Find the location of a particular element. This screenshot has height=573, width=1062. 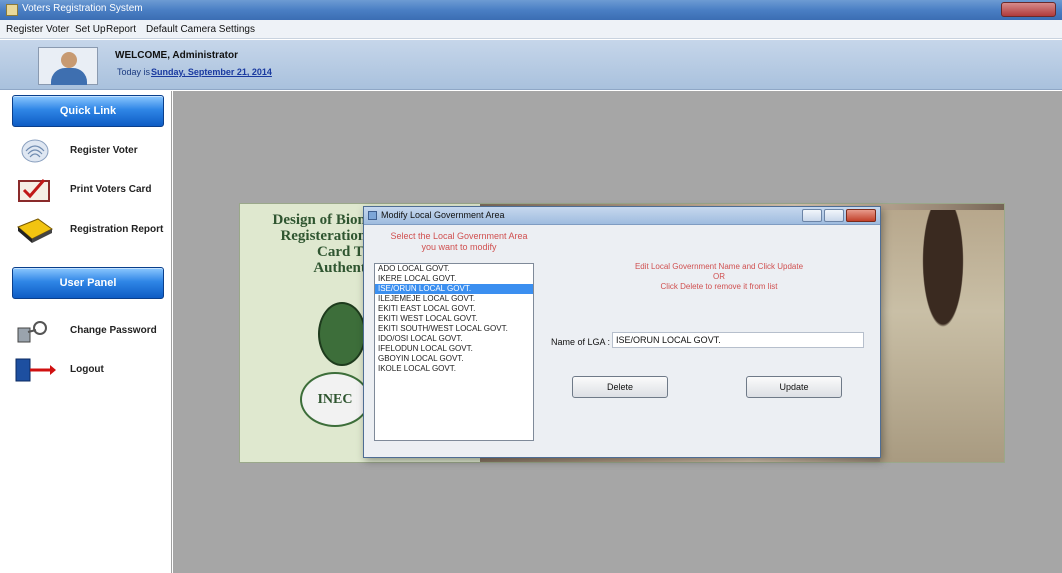

list-item: IDO/OSI LOCAL GOVT. is located at coordinates (454, 339).